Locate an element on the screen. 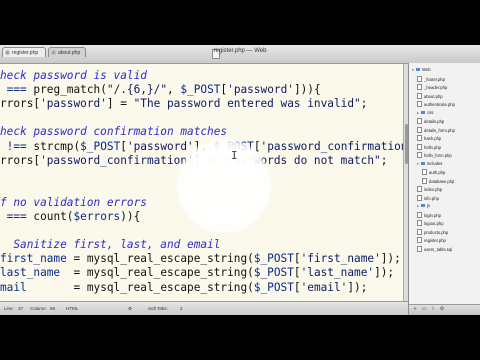 The width and height of the screenshot is (480, 360). tree-item-label: authenticate.php is located at coordinates (439, 104).